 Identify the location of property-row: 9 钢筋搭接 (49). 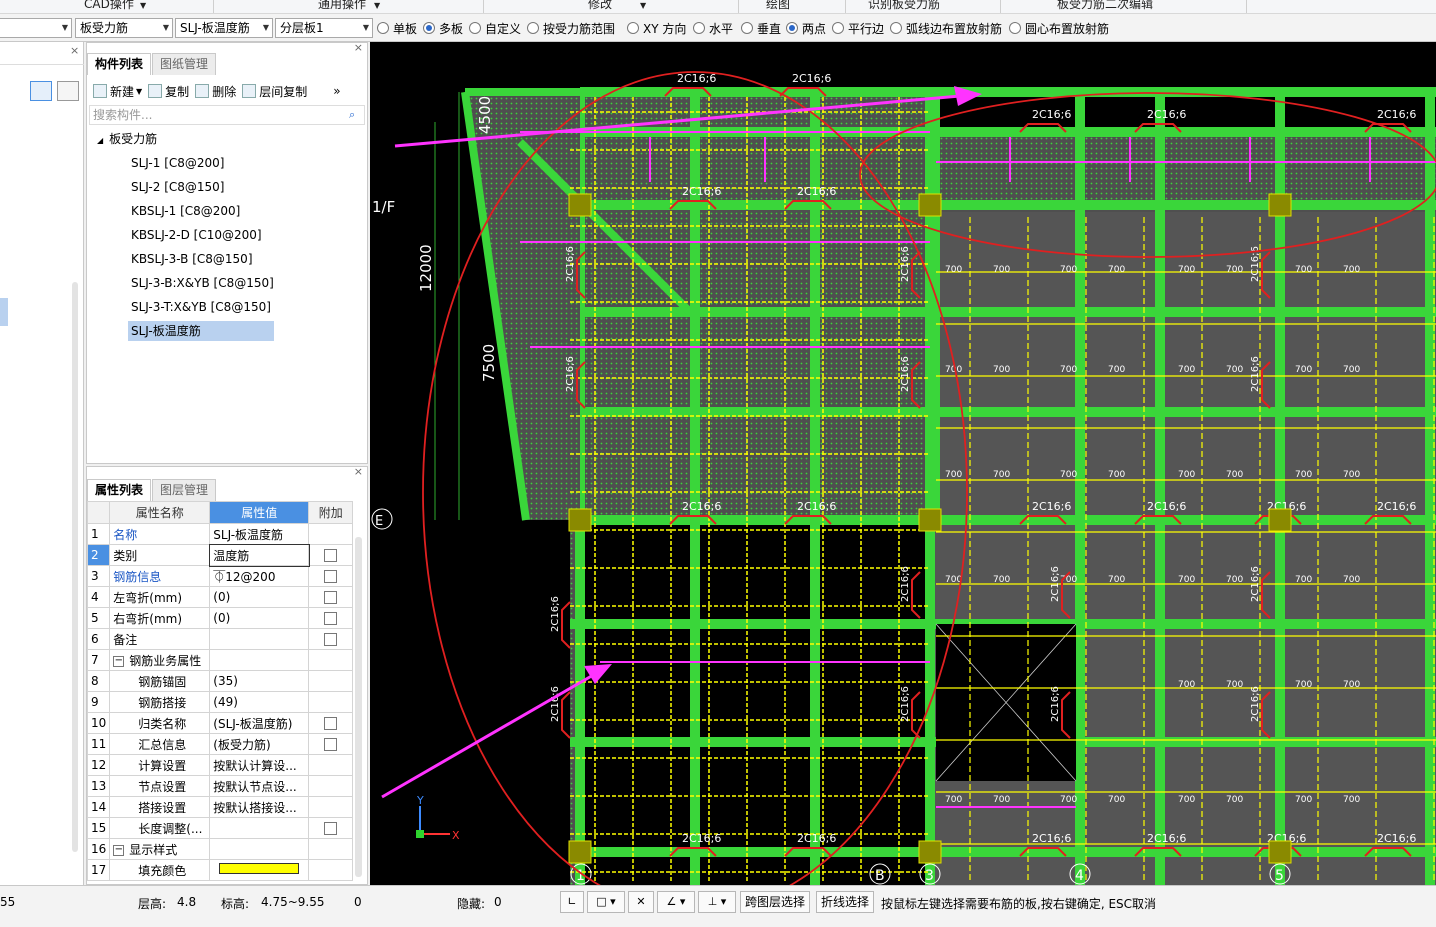
(220, 702).